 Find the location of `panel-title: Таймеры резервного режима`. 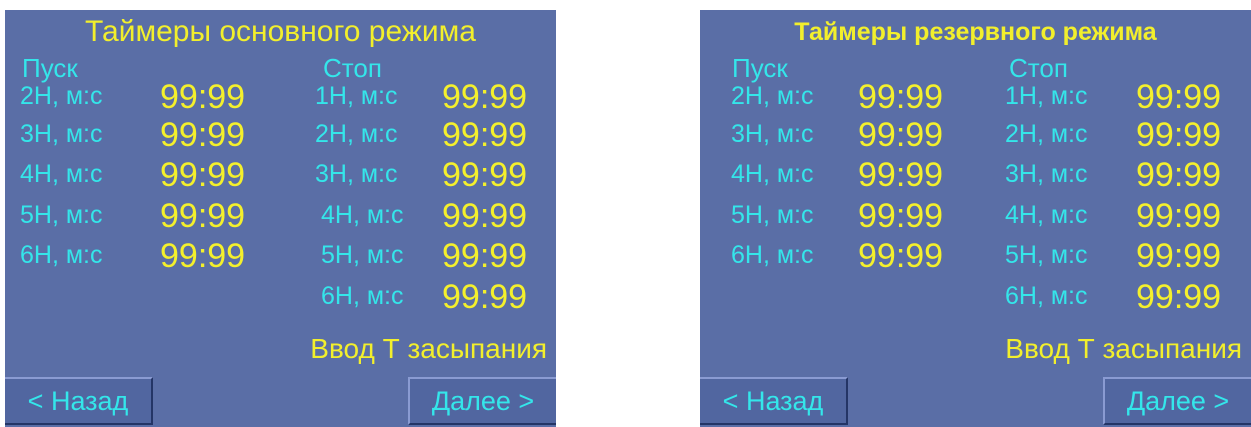

panel-title: Таймеры резервного режима is located at coordinates (975, 32).